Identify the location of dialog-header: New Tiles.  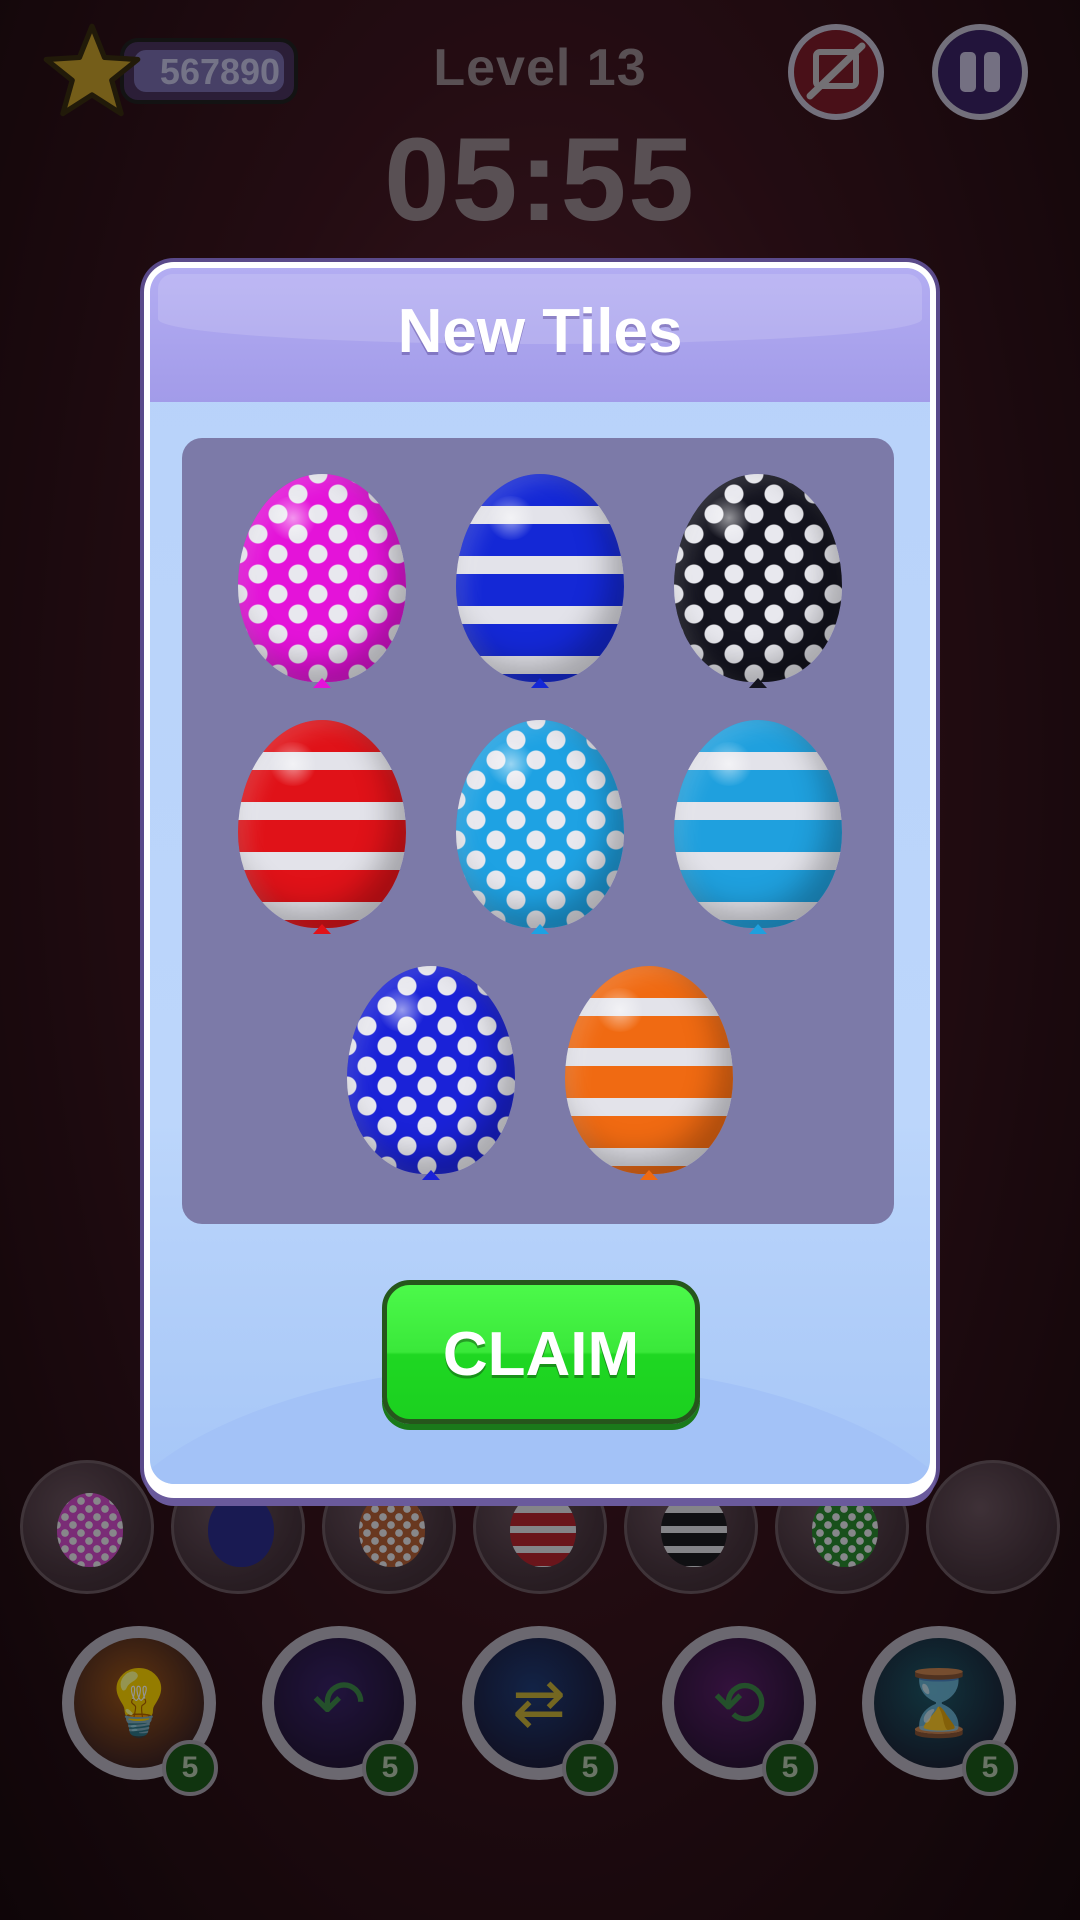
(540, 335).